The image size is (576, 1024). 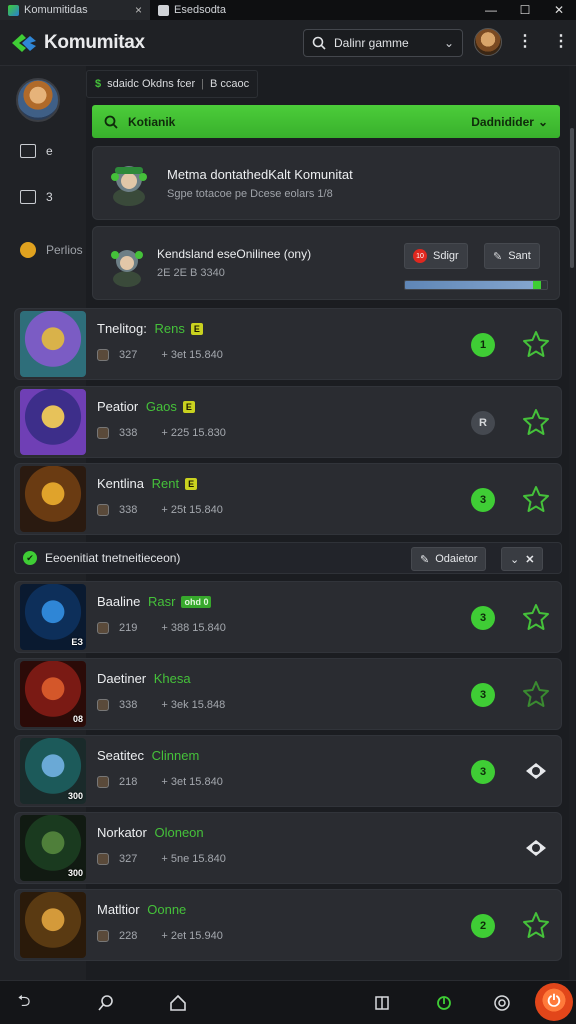 What do you see at coordinates (288, 771) in the screenshot?
I see `game-row: 300 Seatitec Clinnem 218 + 3et 15.840 3` at bounding box center [288, 771].